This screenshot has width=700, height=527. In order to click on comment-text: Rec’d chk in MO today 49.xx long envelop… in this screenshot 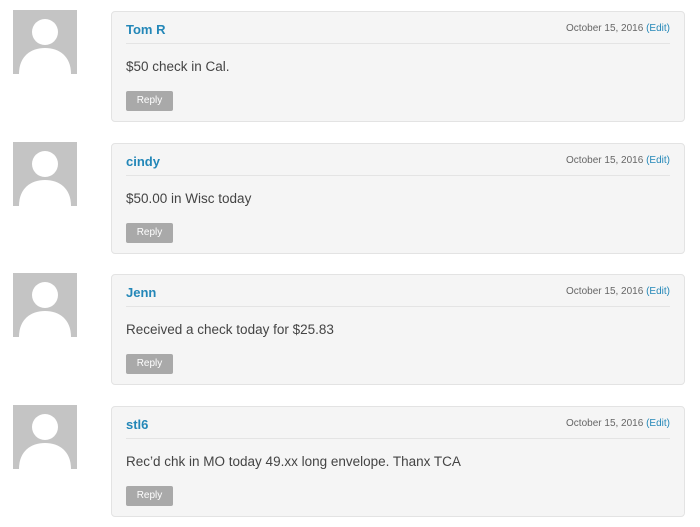, I will do `click(293, 461)`.